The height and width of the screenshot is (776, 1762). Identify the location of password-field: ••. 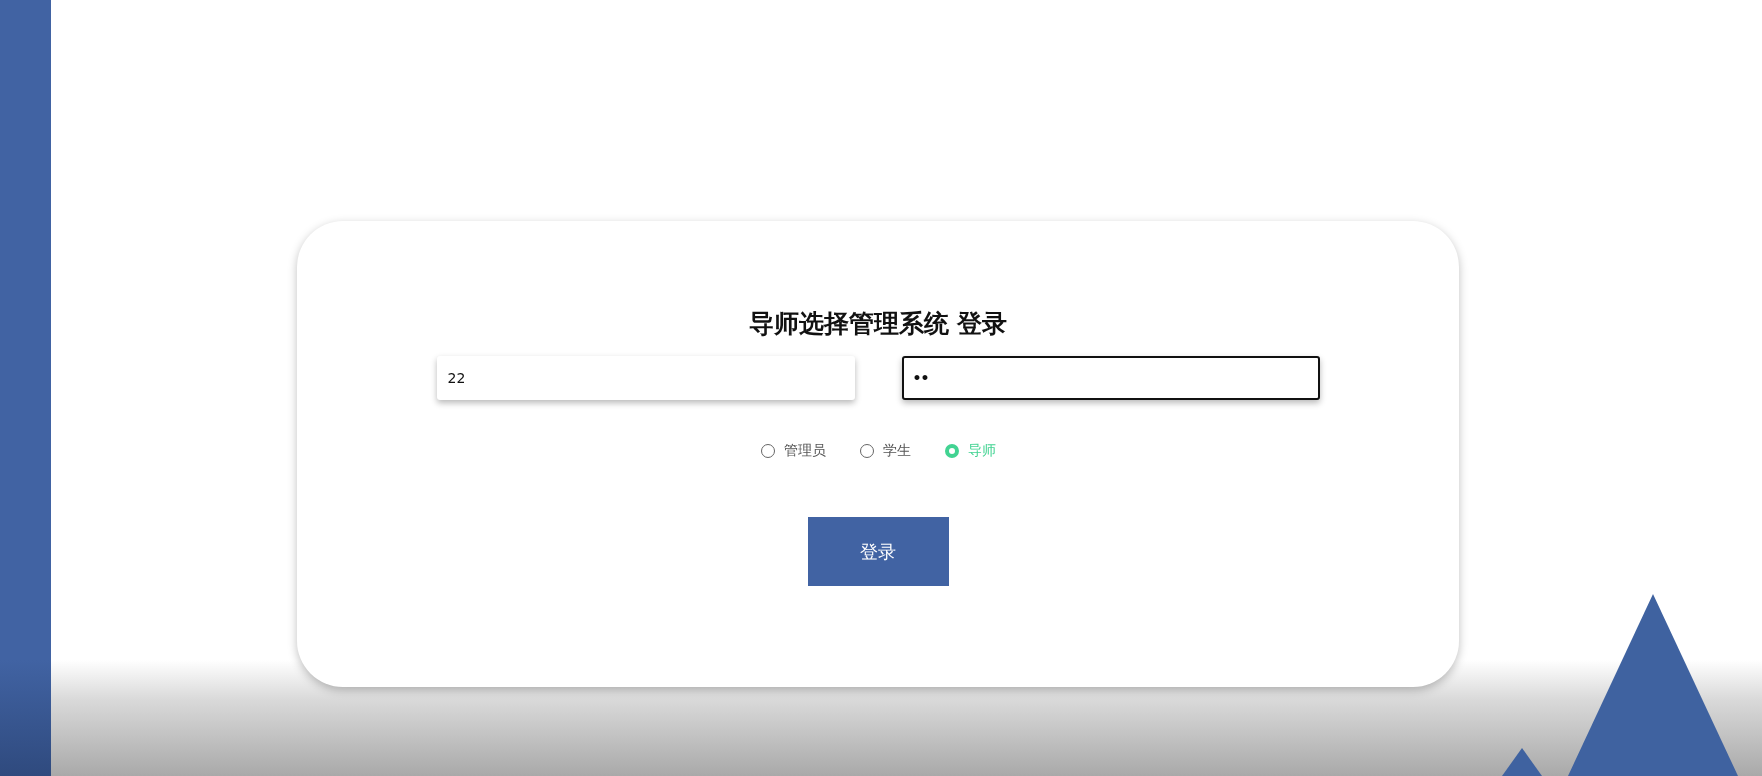
(1110, 378).